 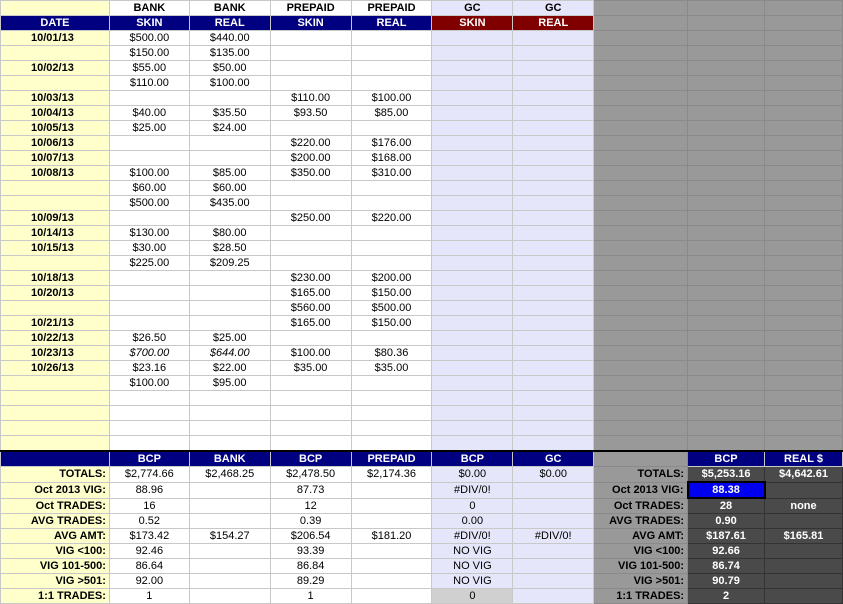 I want to click on summary-column-header: BANK, so click(x=229, y=458).